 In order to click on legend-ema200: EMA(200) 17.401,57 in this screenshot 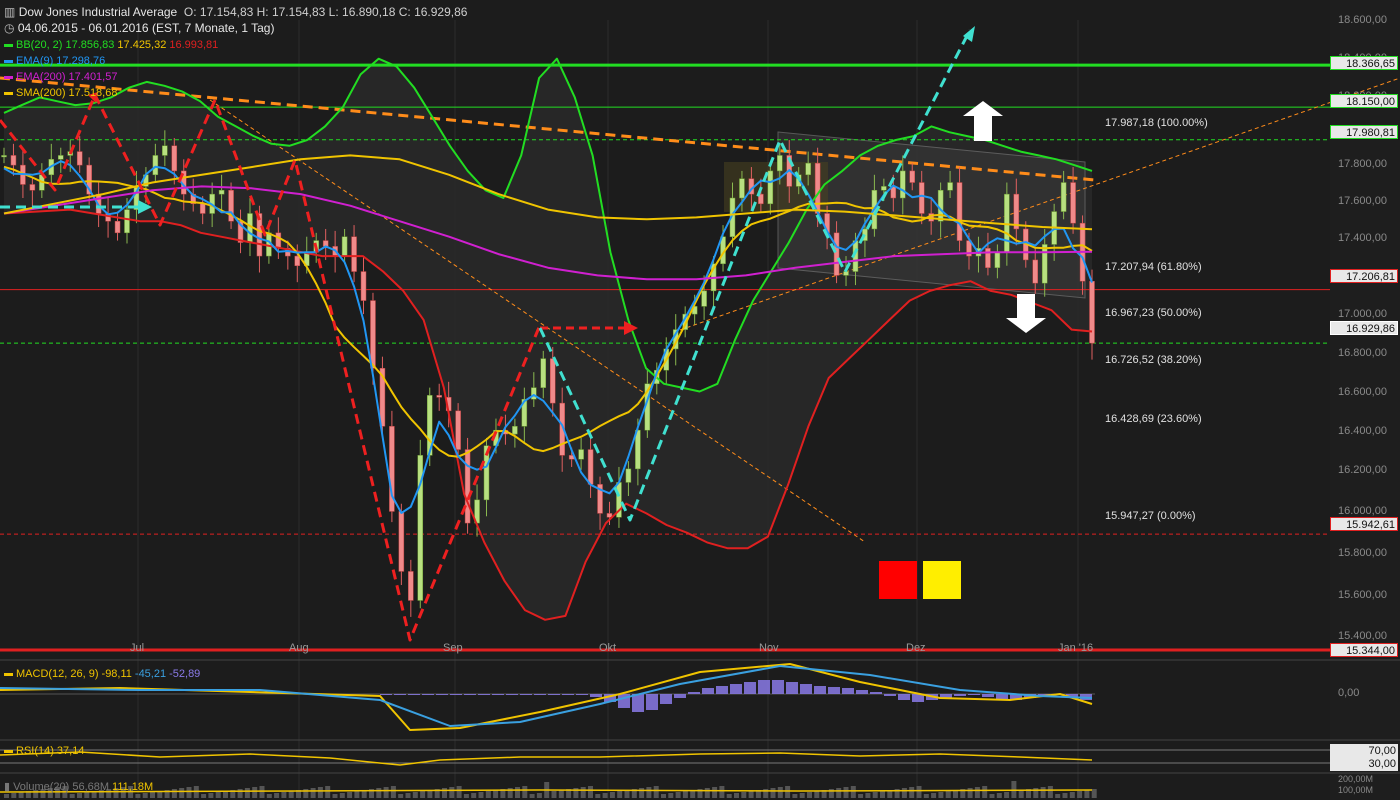, I will do `click(62, 77)`.